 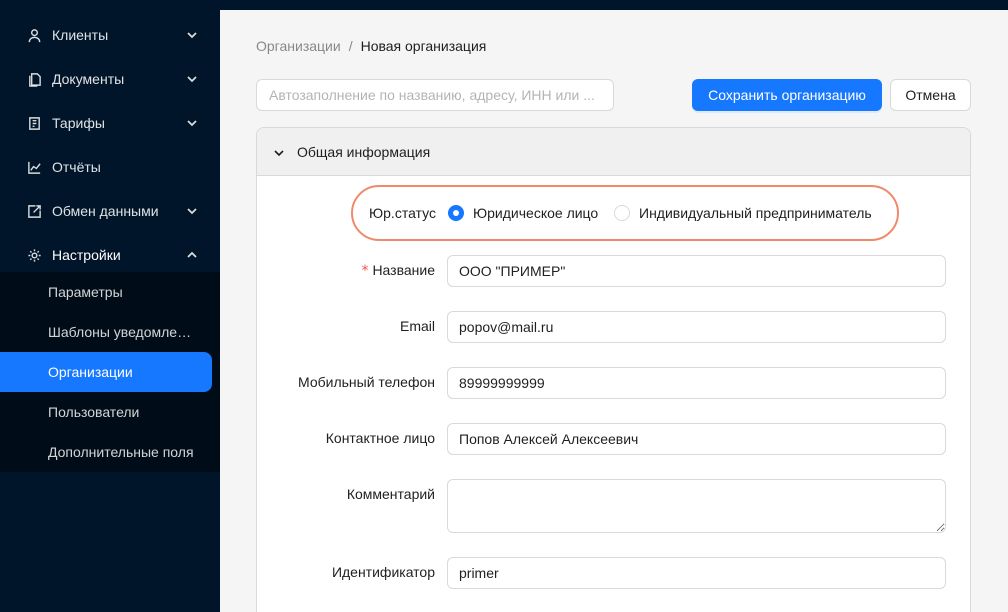 What do you see at coordinates (622, 213) in the screenshot?
I see `radio-unchecked-icon` at bounding box center [622, 213].